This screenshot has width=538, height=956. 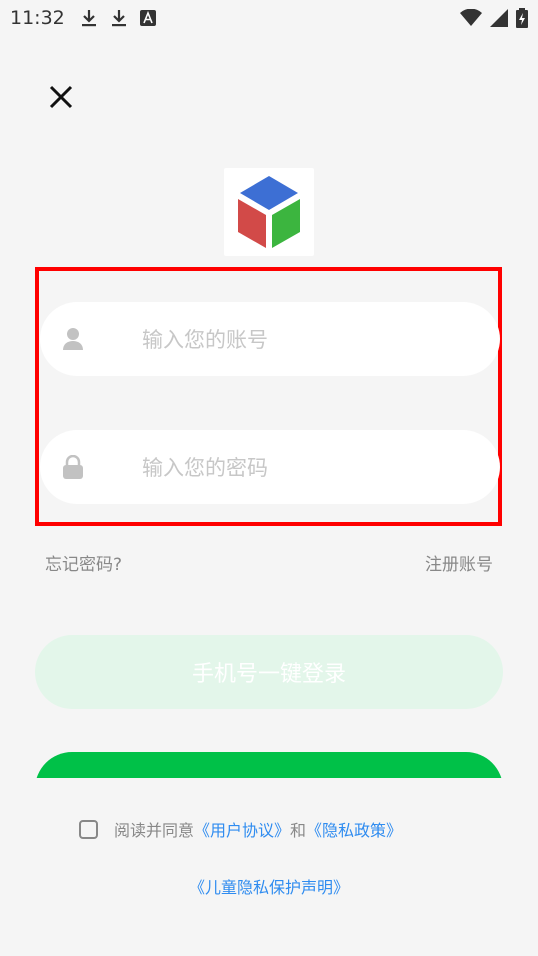 I want to click on user-icon, so click(x=73, y=339).